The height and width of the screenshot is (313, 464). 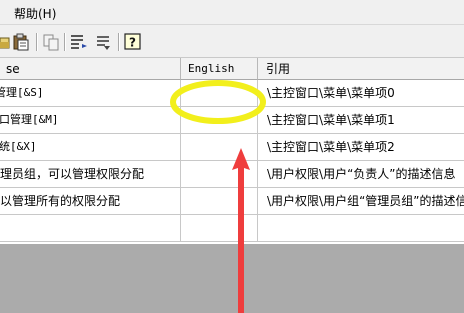 I want to click on toolbar: ?, so click(x=232, y=41).